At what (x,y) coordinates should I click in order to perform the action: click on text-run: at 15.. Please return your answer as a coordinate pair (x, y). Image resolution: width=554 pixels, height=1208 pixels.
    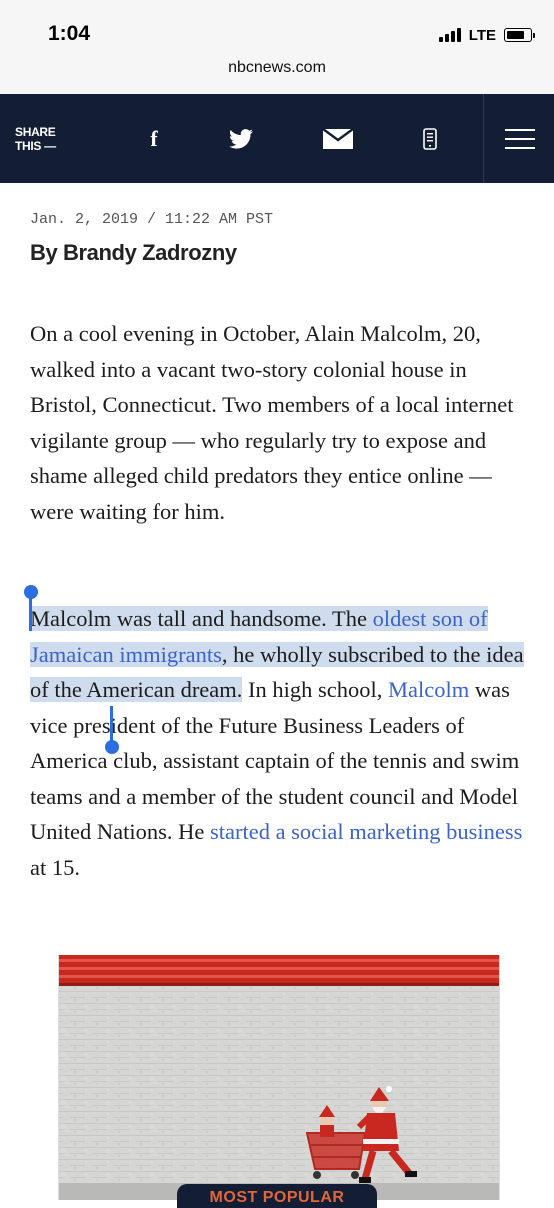
    Looking at the image, I should click on (55, 867).